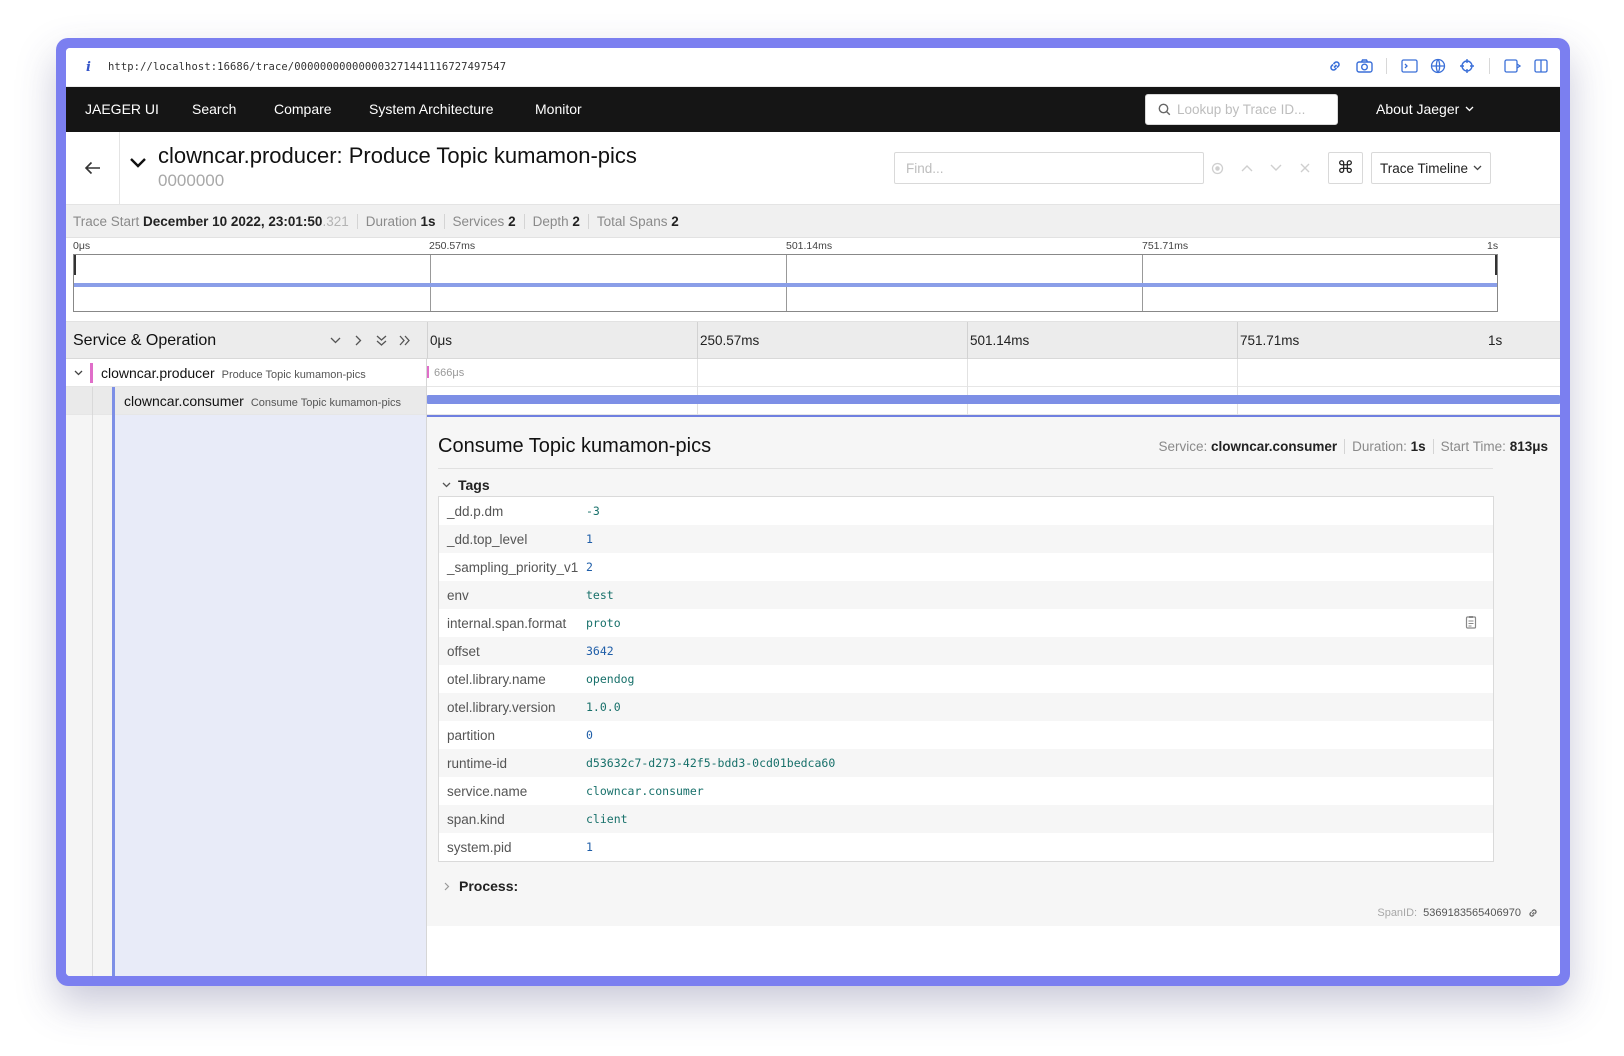 The width and height of the screenshot is (1624, 1056). What do you see at coordinates (1045, 168) in the screenshot?
I see `find-input` at bounding box center [1045, 168].